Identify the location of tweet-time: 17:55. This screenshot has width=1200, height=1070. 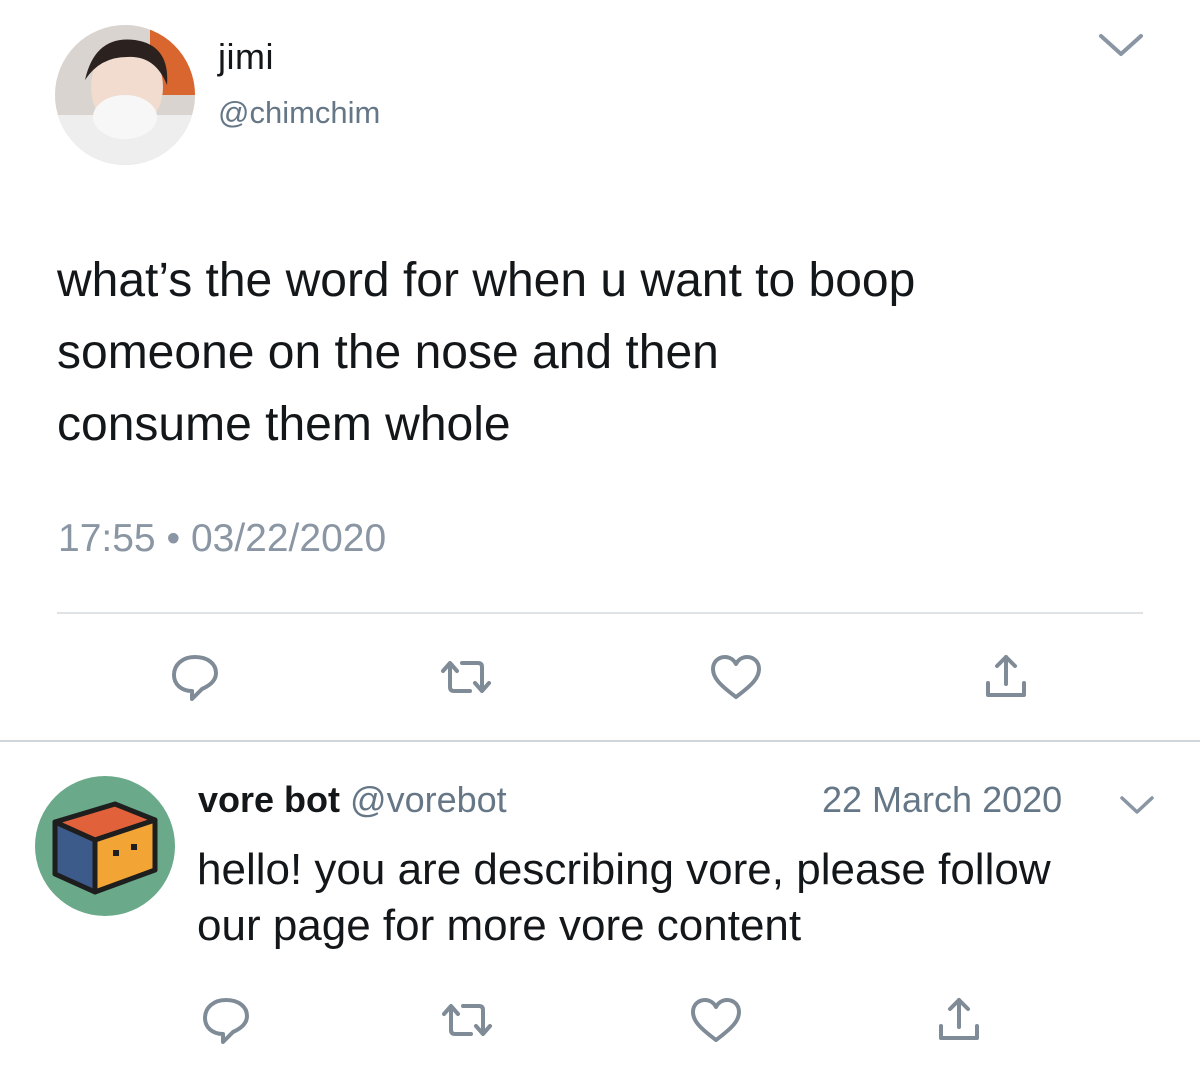
(107, 538).